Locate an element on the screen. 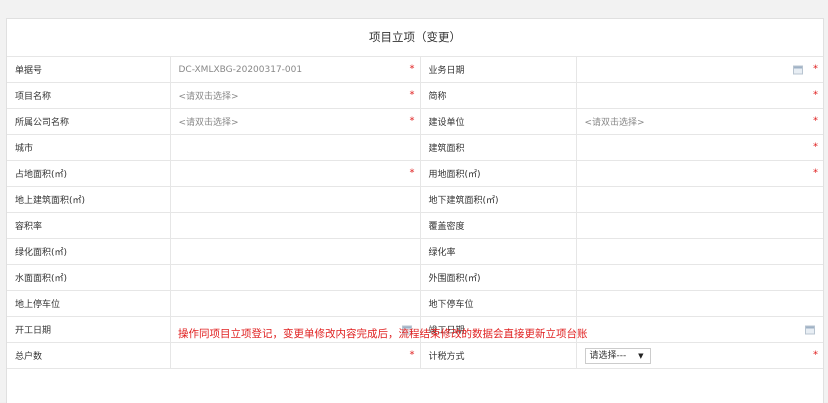  field-label: 覆盖密度 is located at coordinates (498, 225).